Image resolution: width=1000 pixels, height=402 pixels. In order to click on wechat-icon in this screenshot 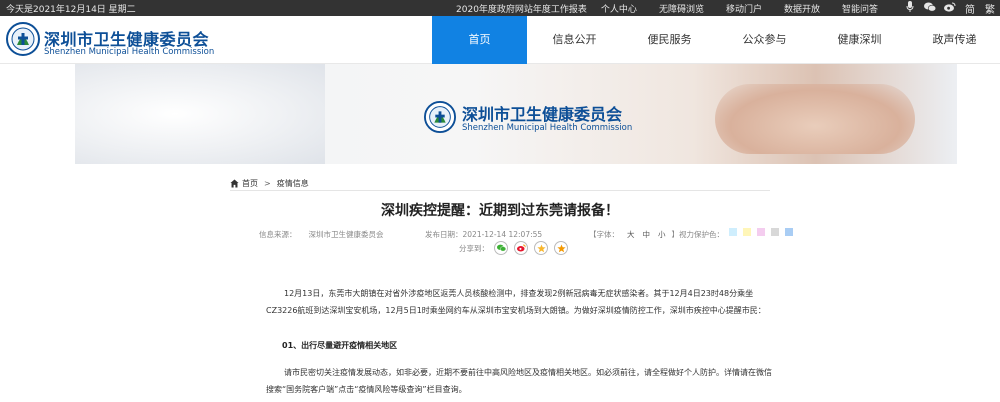, I will do `click(930, 8)`.